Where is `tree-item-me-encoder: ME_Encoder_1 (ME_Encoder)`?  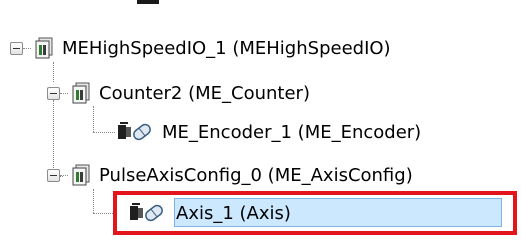
tree-item-me-encoder: ME_Encoder_1 (ME_Encoder) is located at coordinates (268, 132).